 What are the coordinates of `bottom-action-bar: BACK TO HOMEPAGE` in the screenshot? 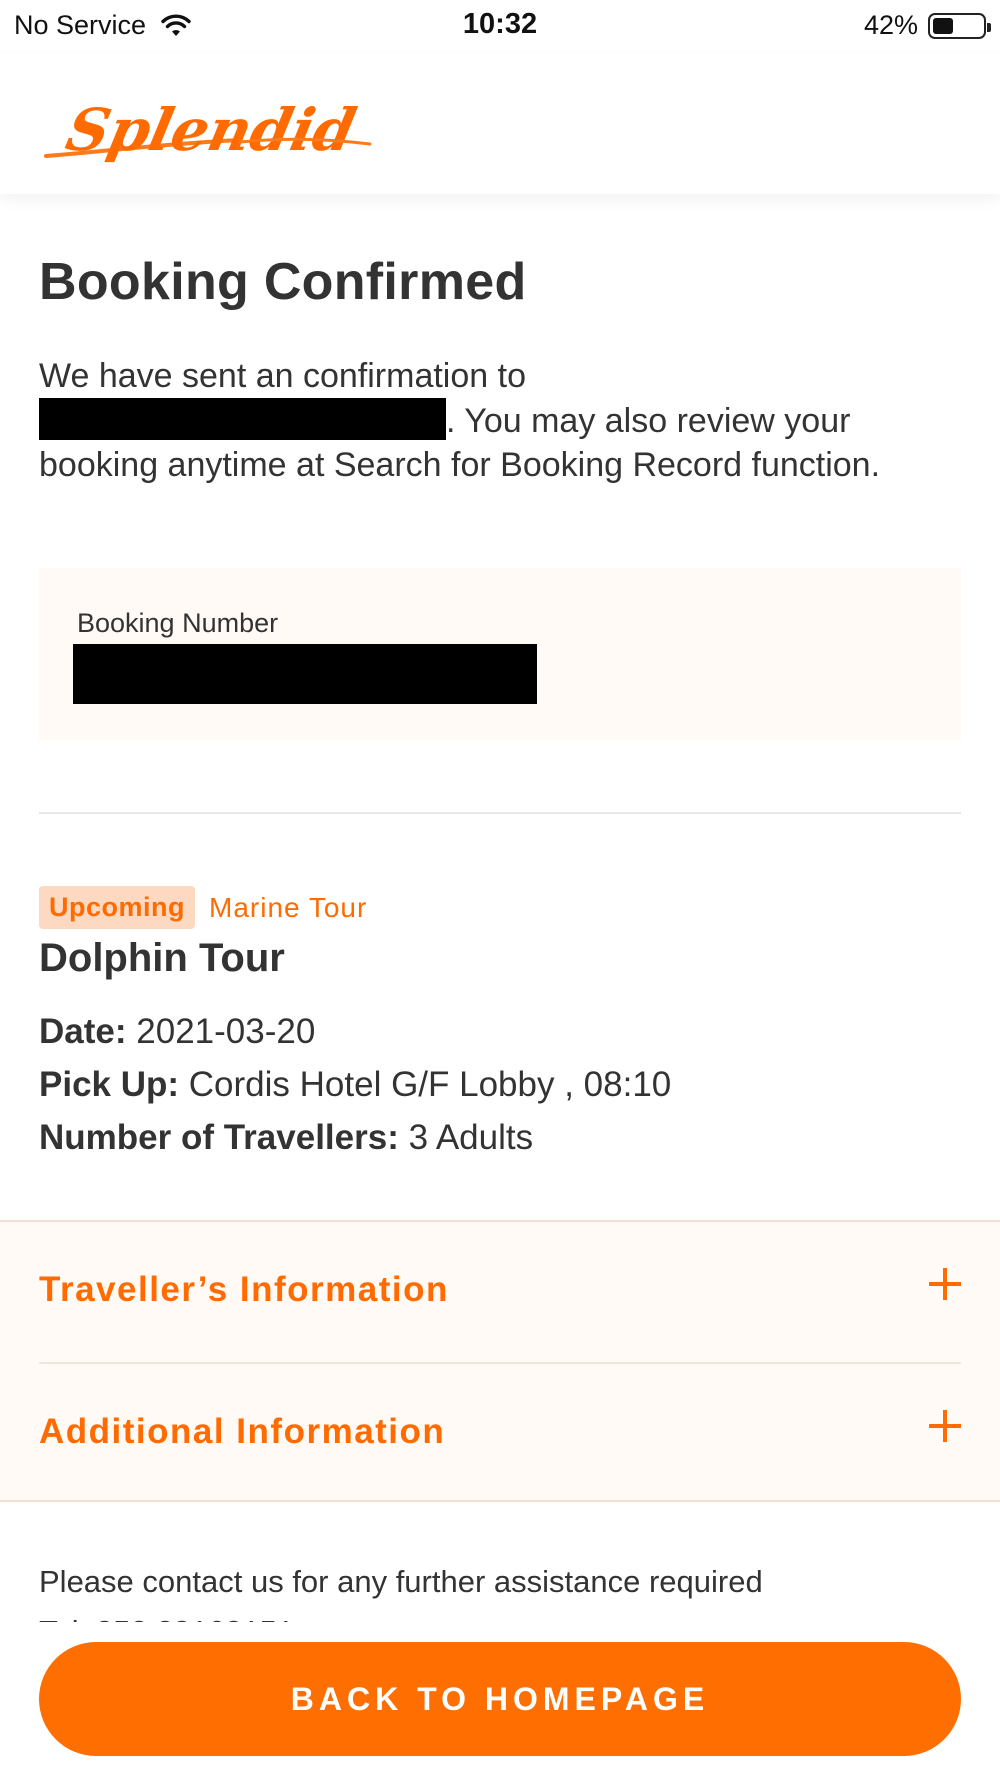 It's located at (500, 1700).